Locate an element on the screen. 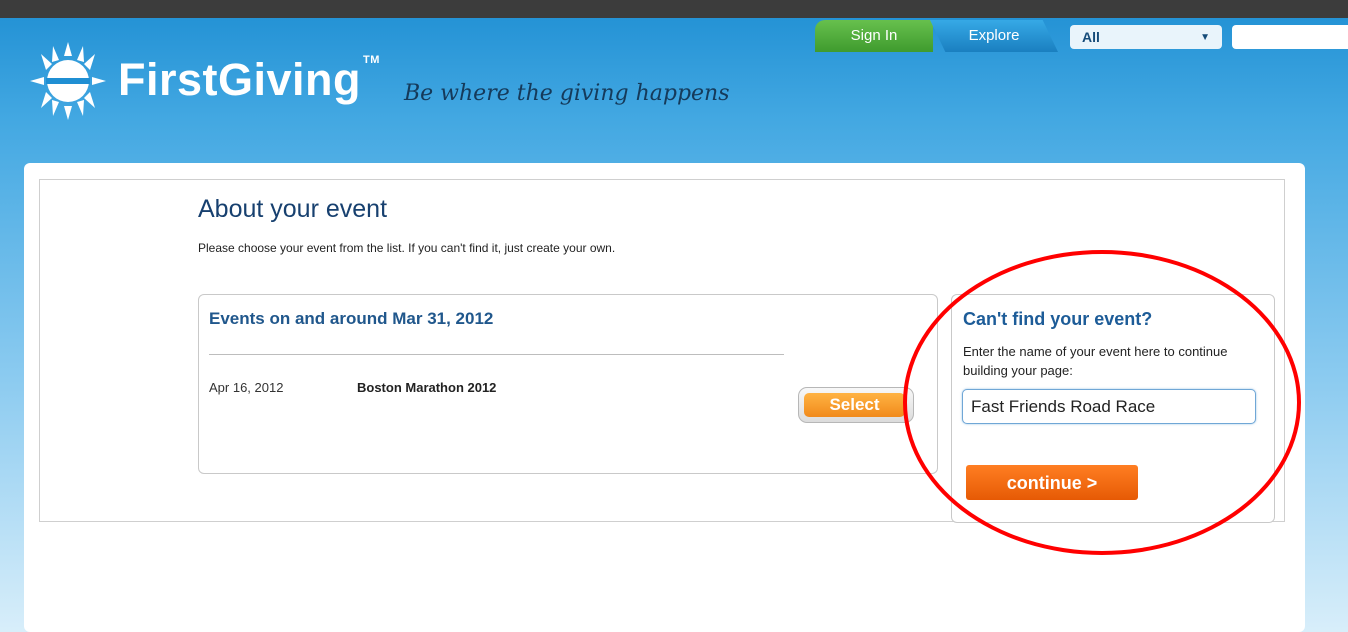 This screenshot has height=632, width=1348. category-select: All ▼ is located at coordinates (1146, 37).